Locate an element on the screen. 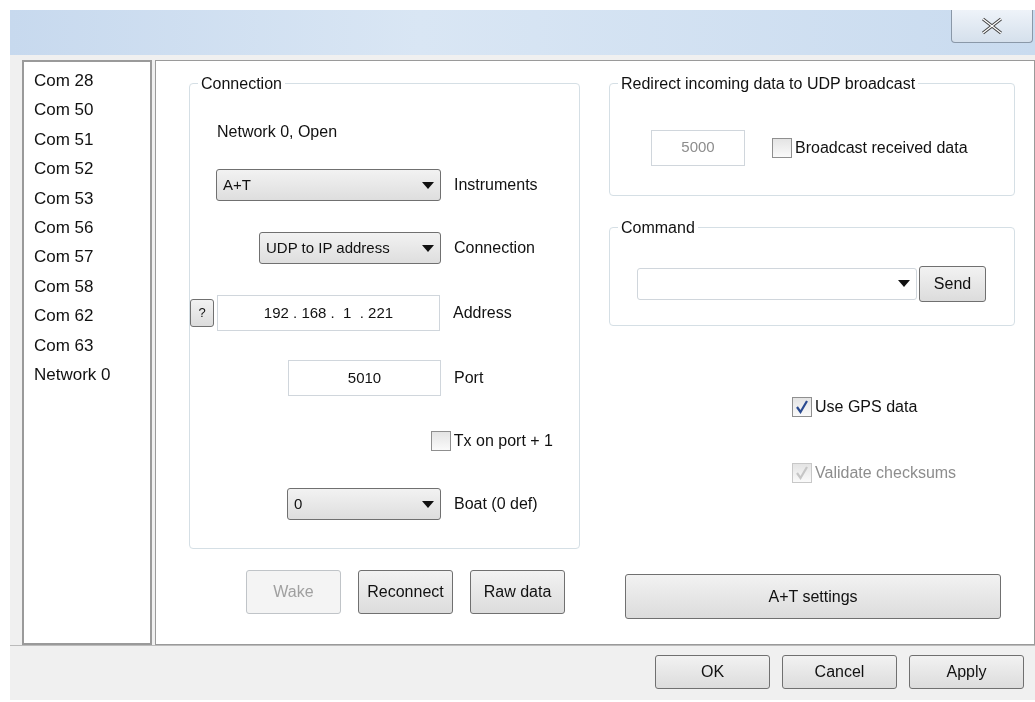  help-button: ? is located at coordinates (202, 313).